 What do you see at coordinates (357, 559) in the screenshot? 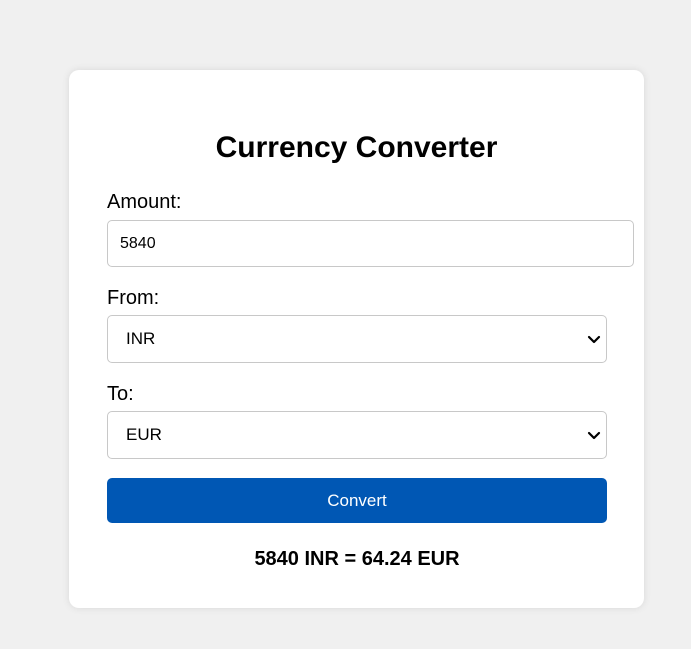
I see `conversion-result: 5840 INR = 64.24 EUR` at bounding box center [357, 559].